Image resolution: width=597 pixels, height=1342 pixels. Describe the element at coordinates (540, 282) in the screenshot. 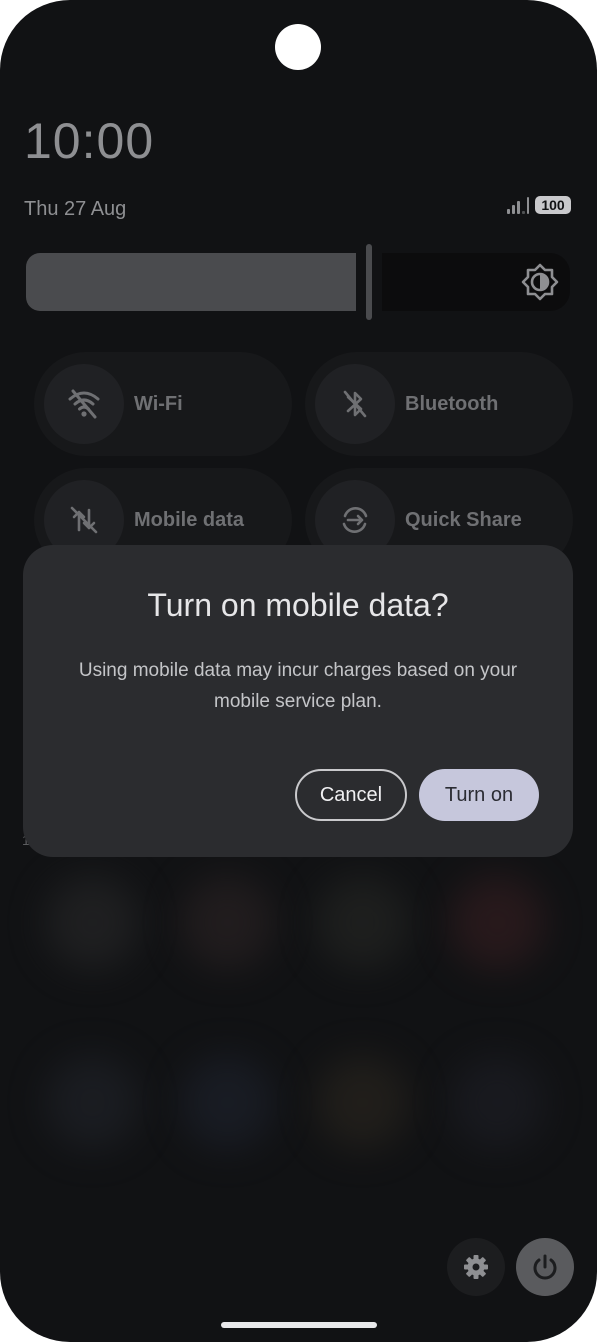

I see `brightness-auto-icon` at that location.